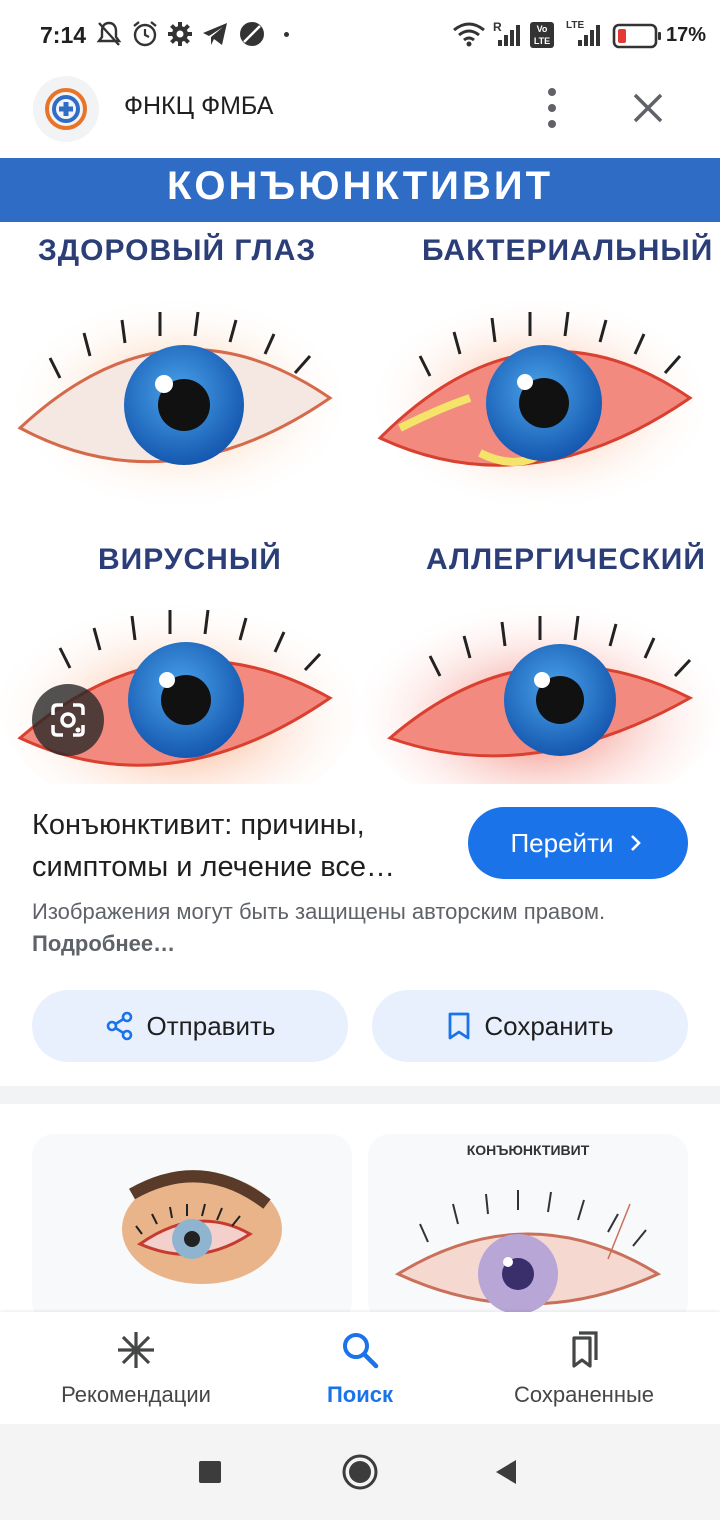  I want to click on wifi-icon, so click(469, 34).